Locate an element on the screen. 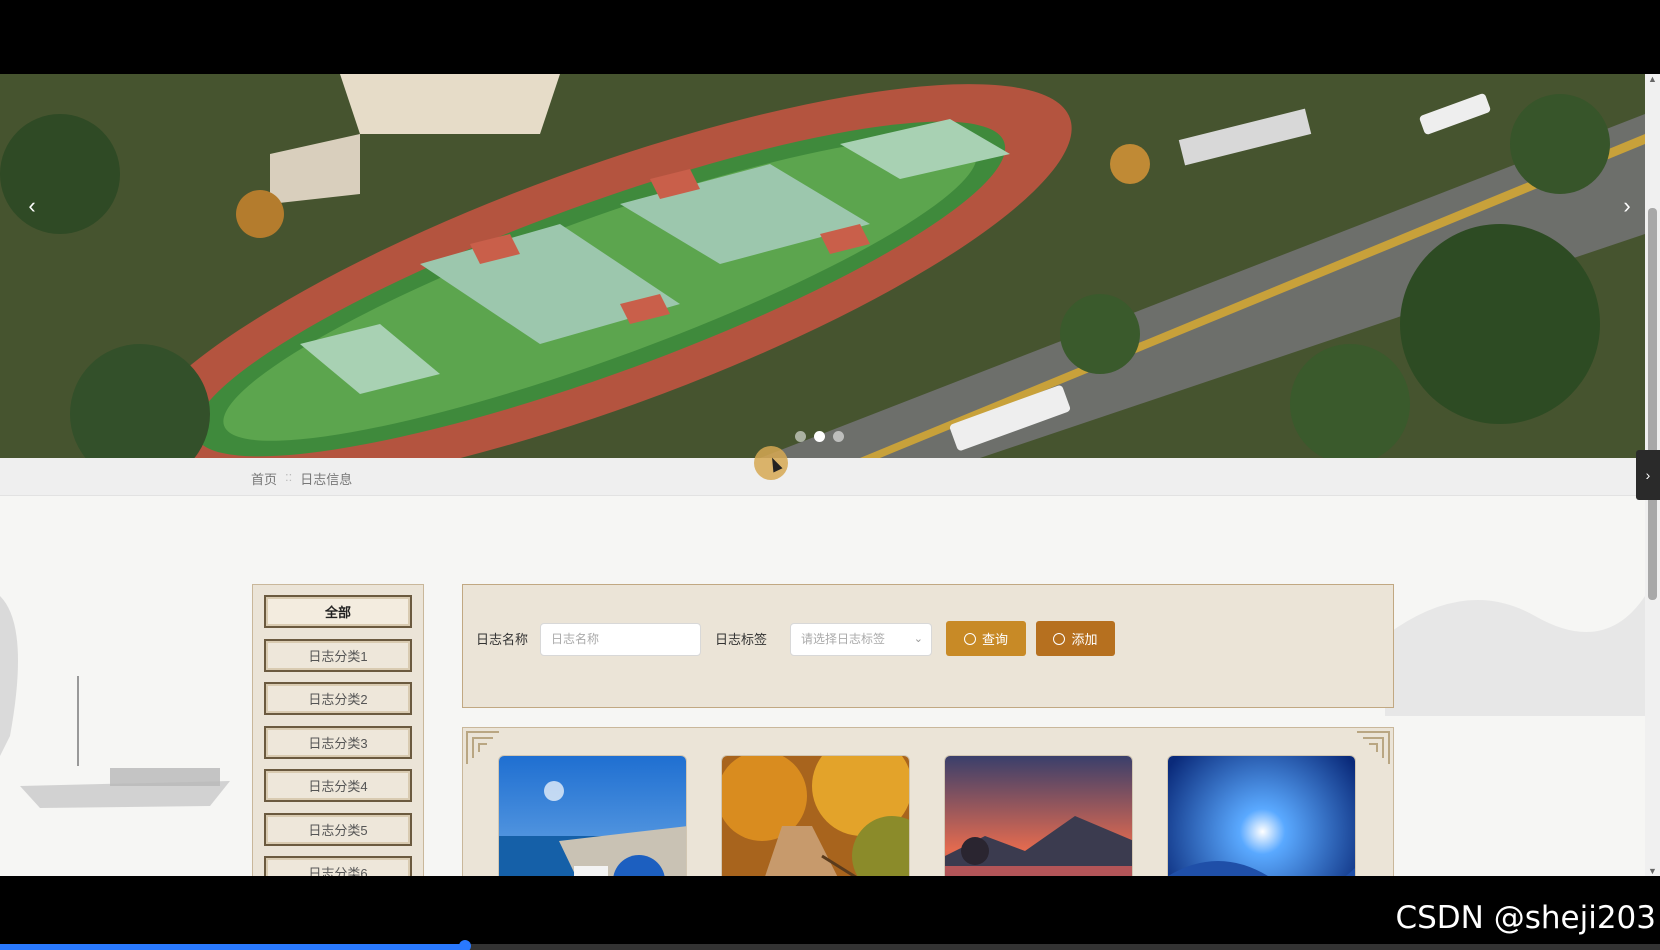 The height and width of the screenshot is (950, 1660). chevron-down-icon: ⌄ is located at coordinates (918, 639).